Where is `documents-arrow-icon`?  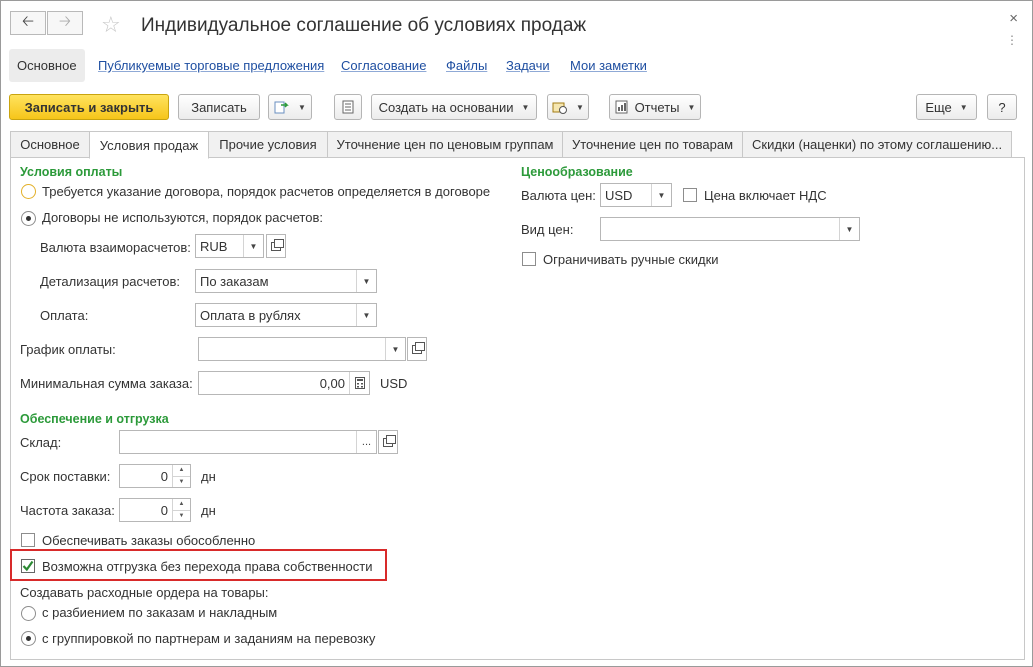
documents-arrow-icon is located at coordinates (281, 107).